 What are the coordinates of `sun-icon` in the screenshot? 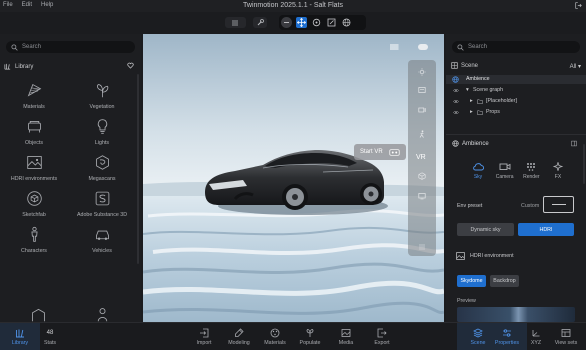 It's located at (422, 72).